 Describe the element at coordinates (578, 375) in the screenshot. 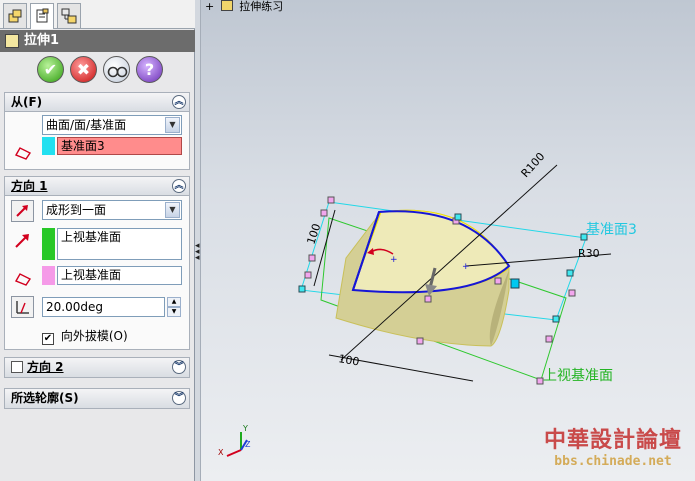

I see `top-plane-label: 上视基准面` at that location.